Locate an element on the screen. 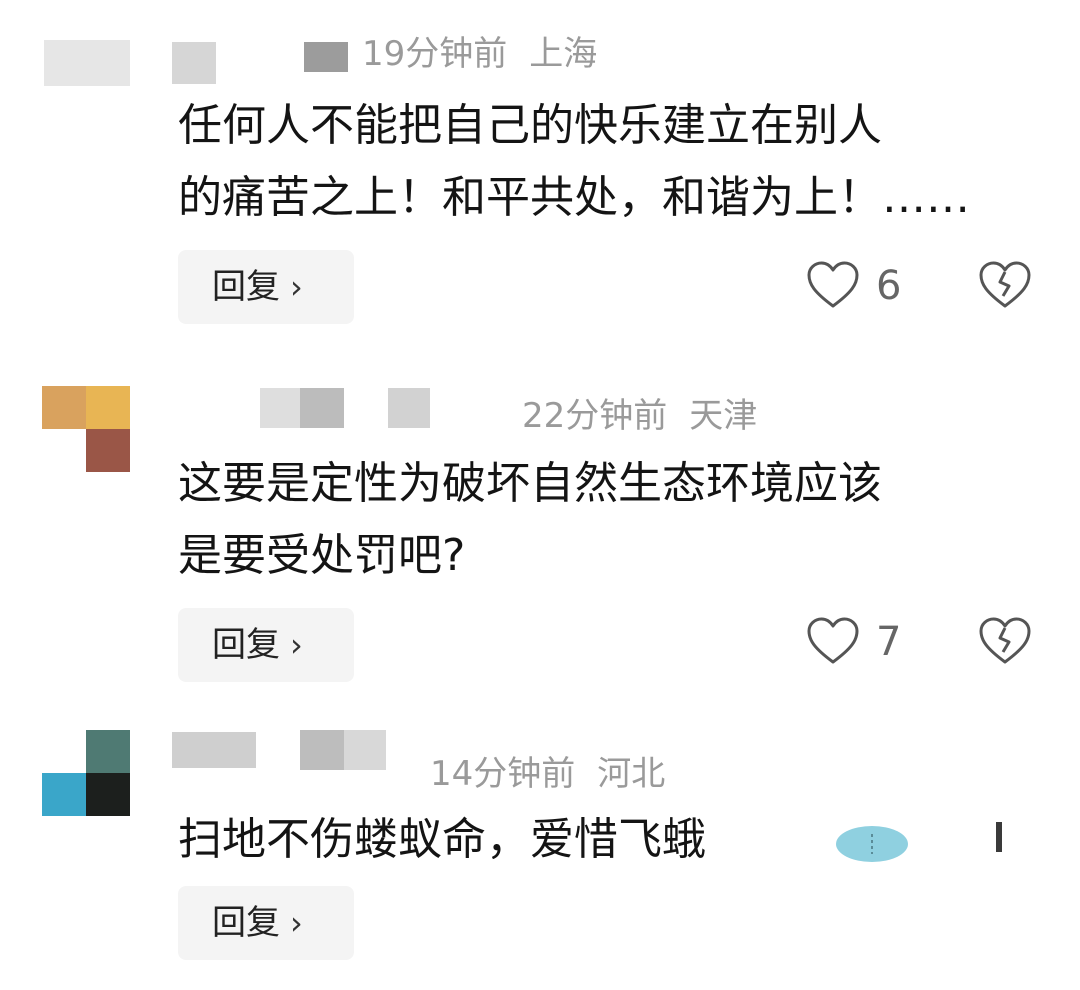  comment-location: 河北 is located at coordinates (631, 774).